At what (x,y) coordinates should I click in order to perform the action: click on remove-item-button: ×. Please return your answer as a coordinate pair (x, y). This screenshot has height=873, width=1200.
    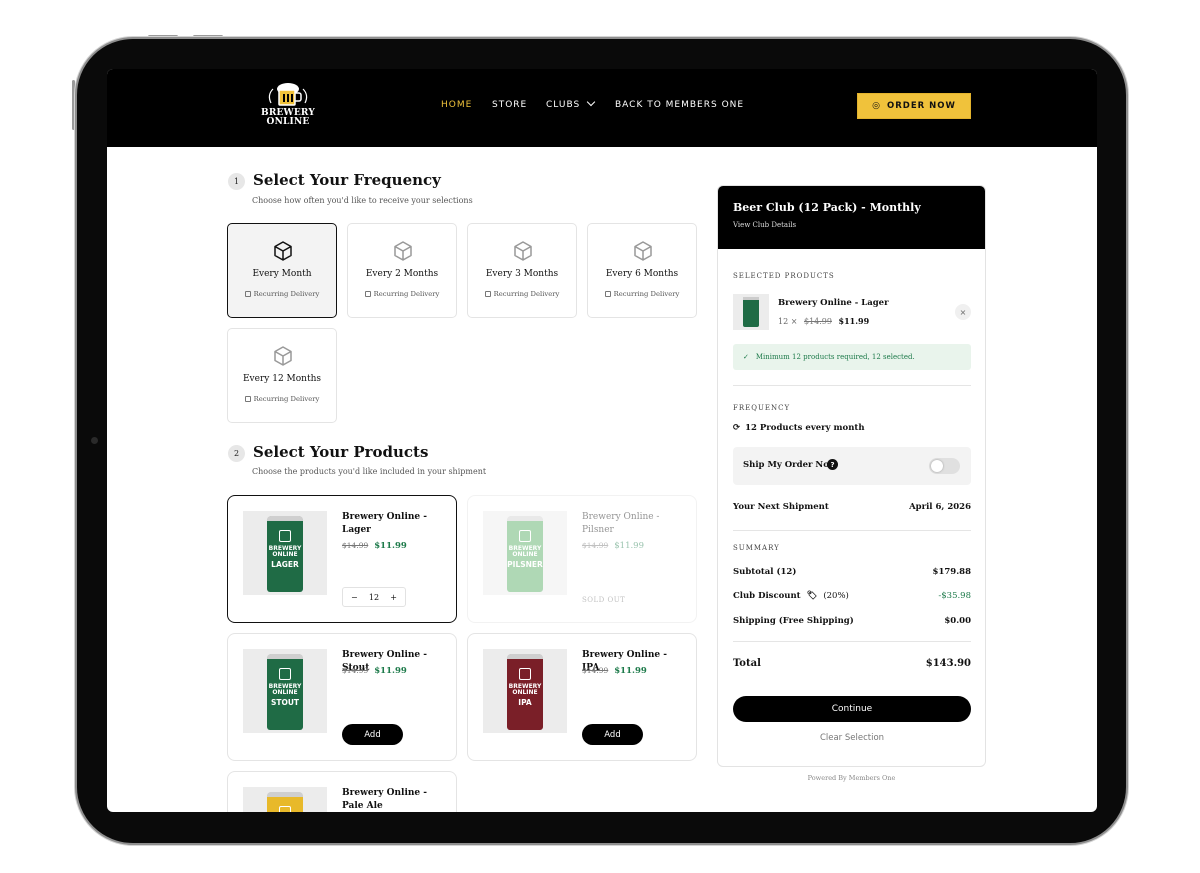
    Looking at the image, I should click on (963, 312).